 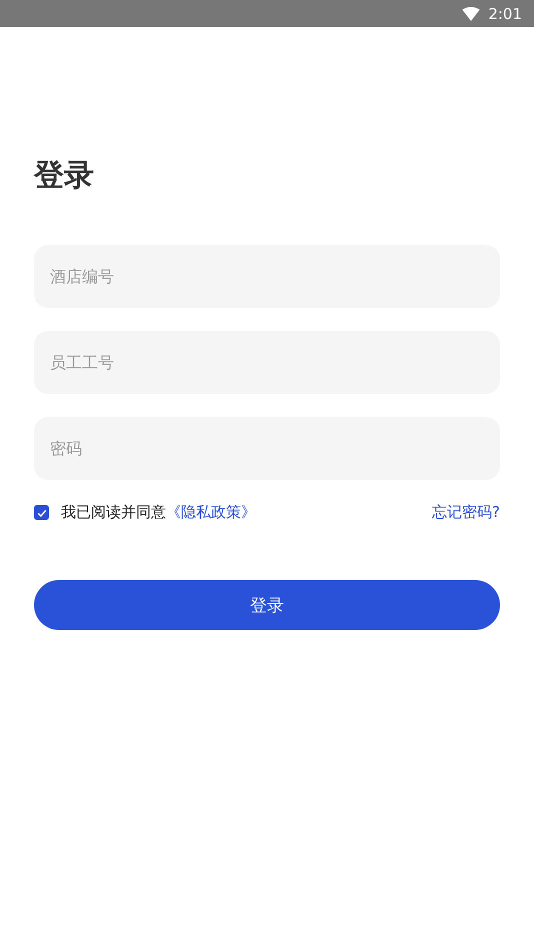 What do you see at coordinates (471, 13) in the screenshot?
I see `wifi-icon` at bounding box center [471, 13].